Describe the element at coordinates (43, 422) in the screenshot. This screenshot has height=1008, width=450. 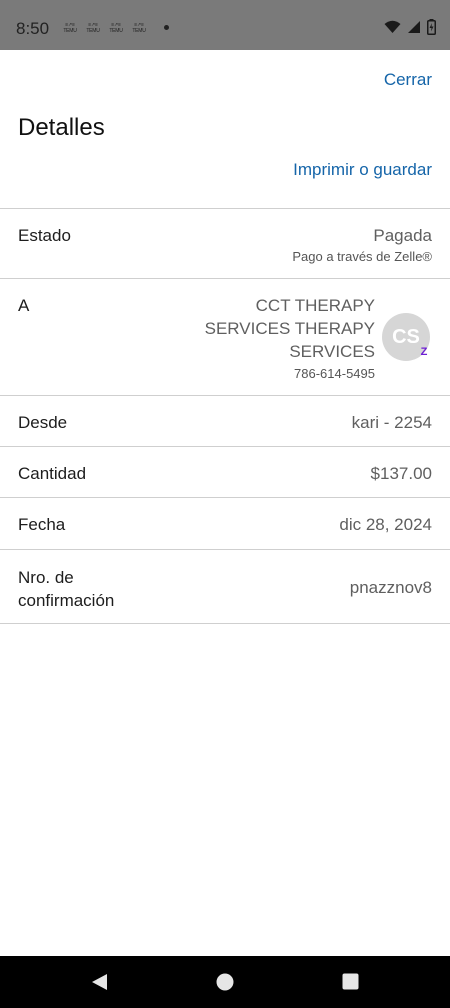
I see `from-label: Desde` at that location.